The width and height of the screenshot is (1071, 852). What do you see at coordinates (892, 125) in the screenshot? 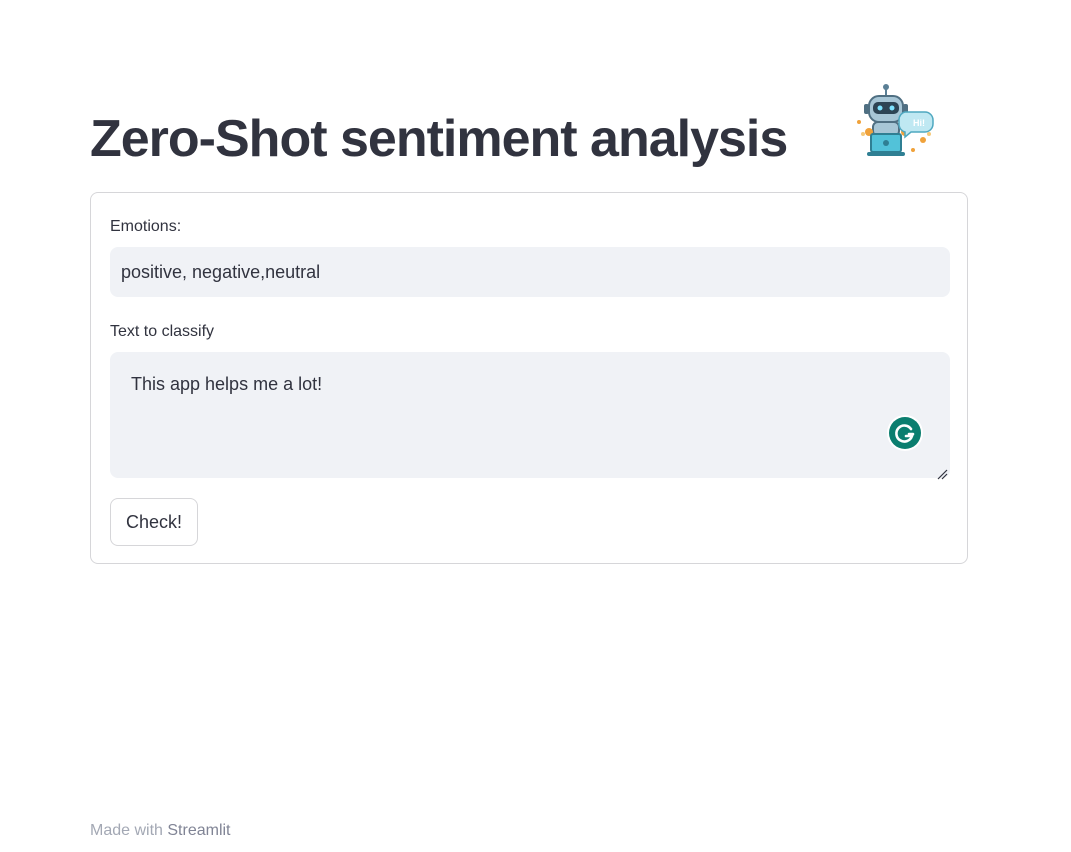
I see `robot-hi-icon: Hi!` at bounding box center [892, 125].